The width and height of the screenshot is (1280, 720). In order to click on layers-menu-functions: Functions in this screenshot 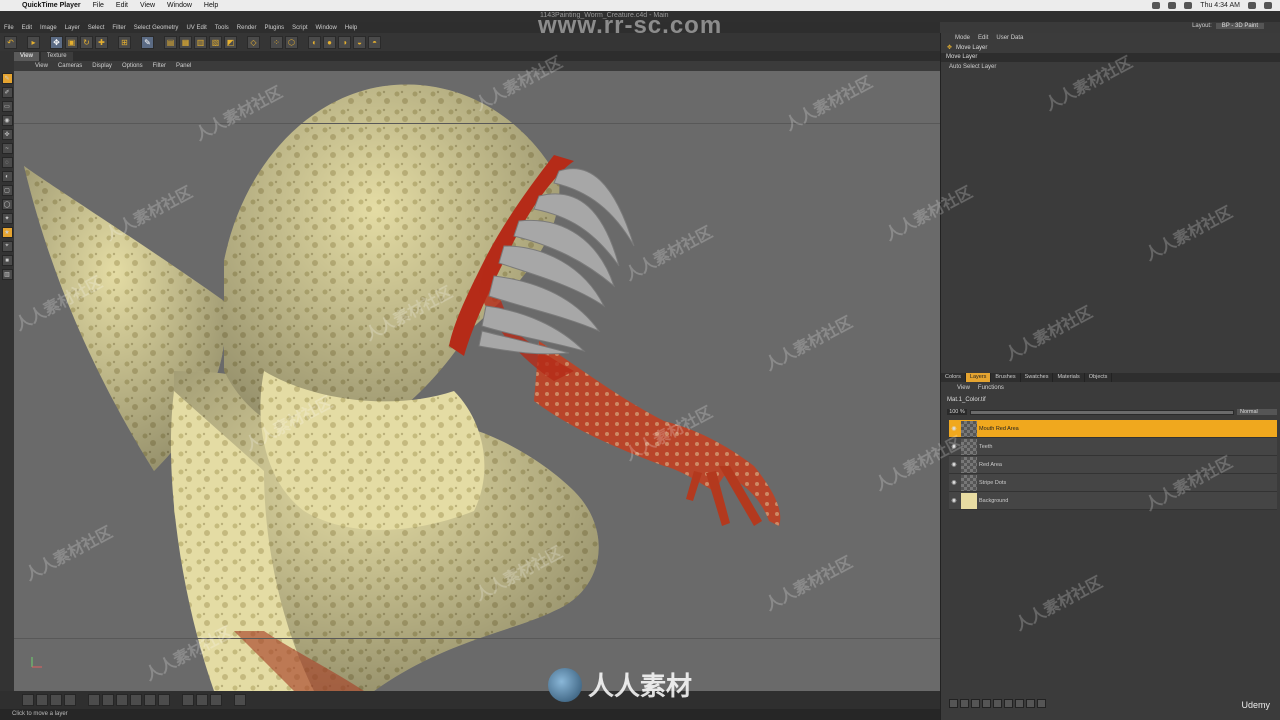, I will do `click(991, 388)`.